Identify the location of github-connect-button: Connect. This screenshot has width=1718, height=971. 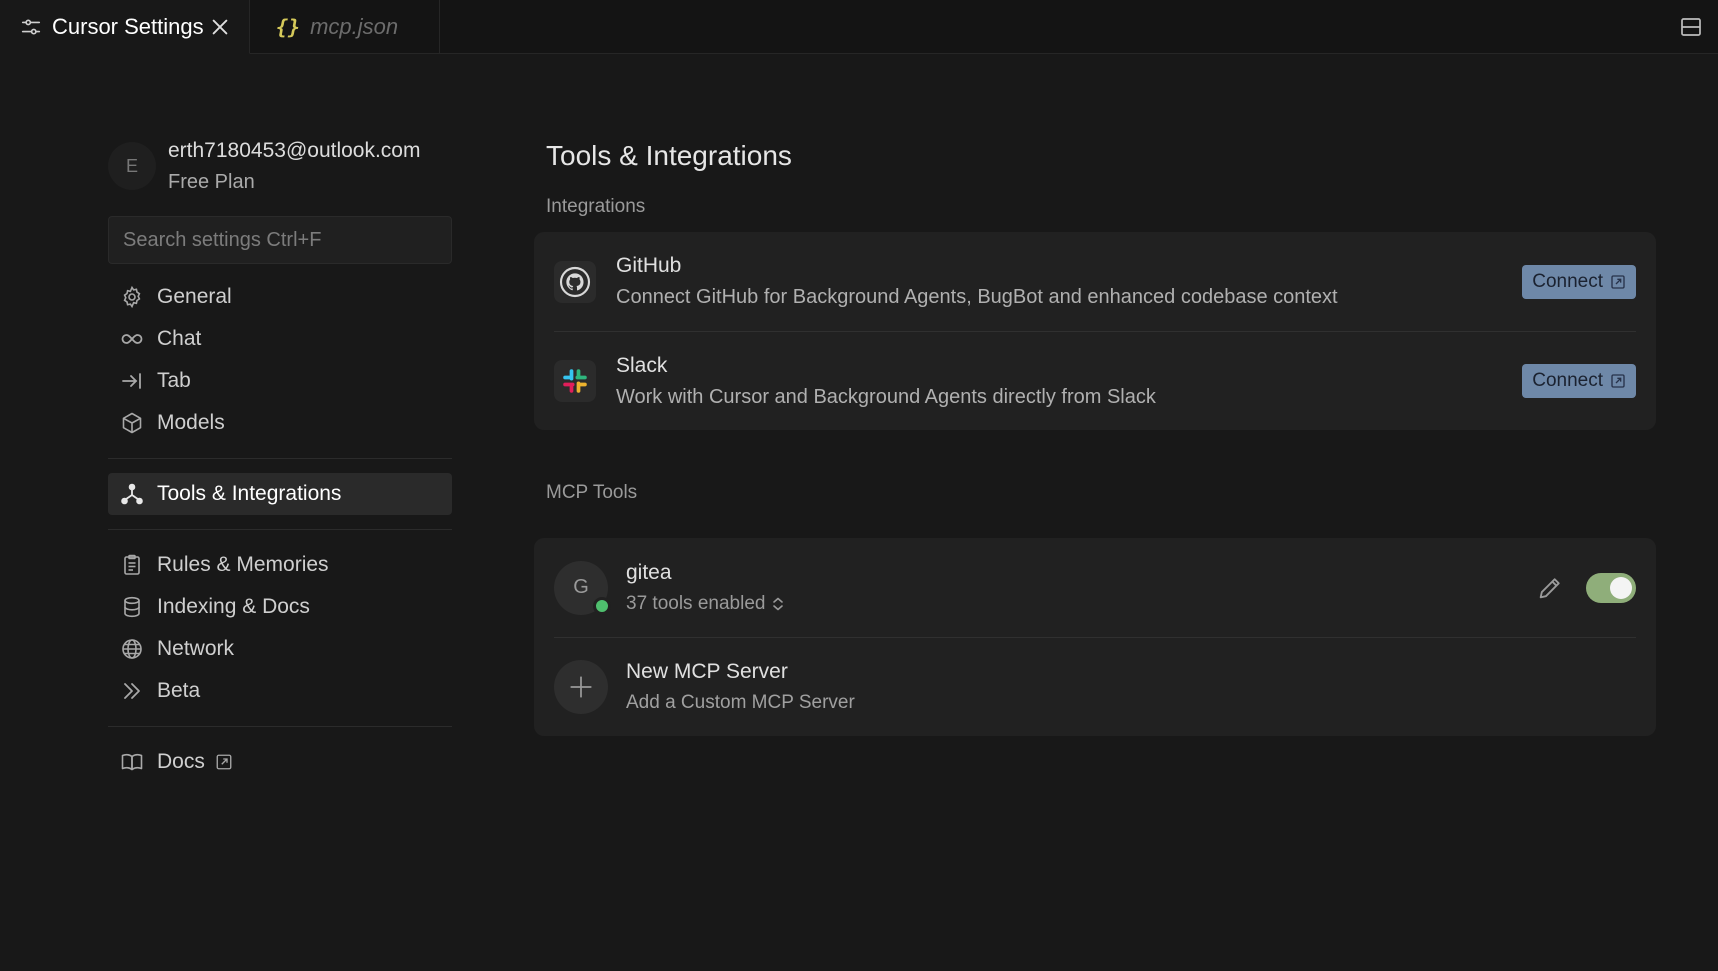
(1579, 281).